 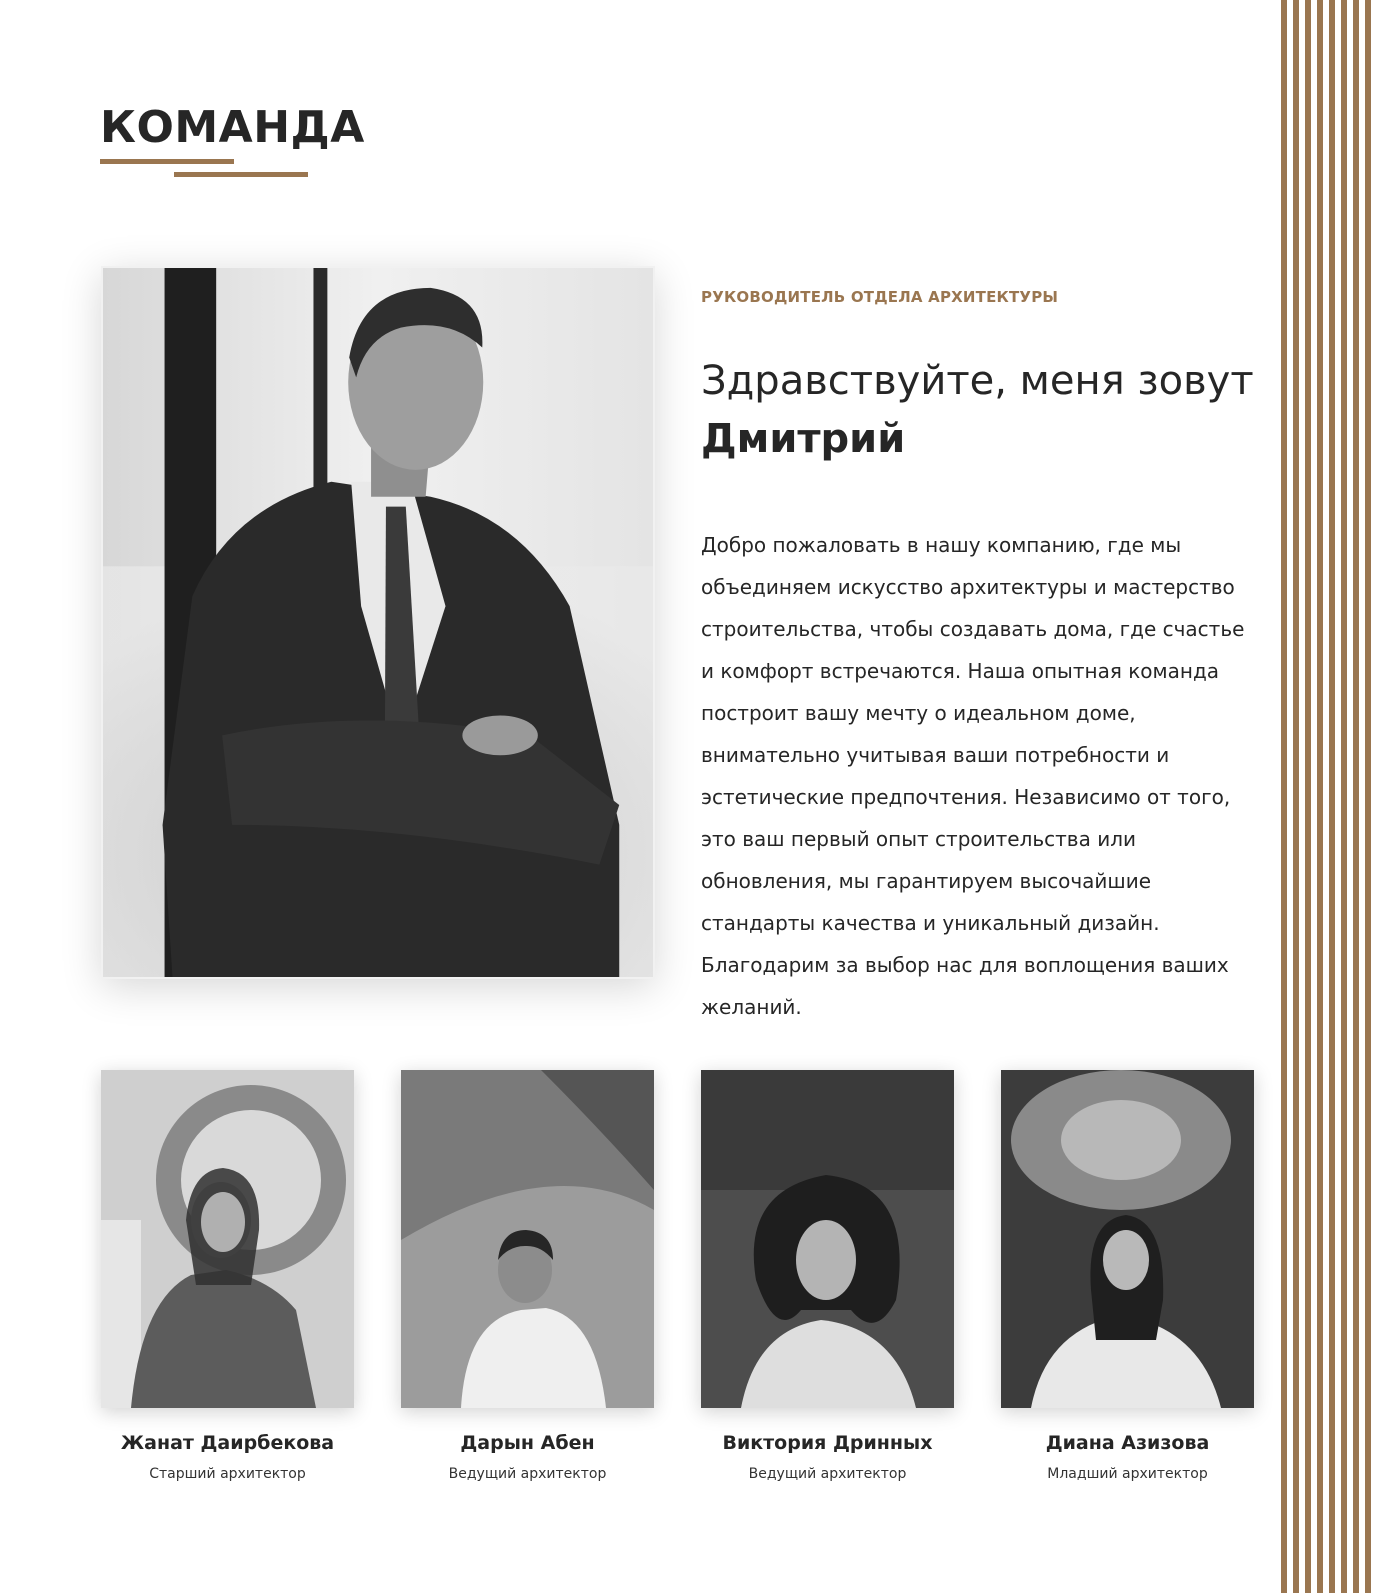 I want to click on section-title: КОМАНДА, so click(x=232, y=127).